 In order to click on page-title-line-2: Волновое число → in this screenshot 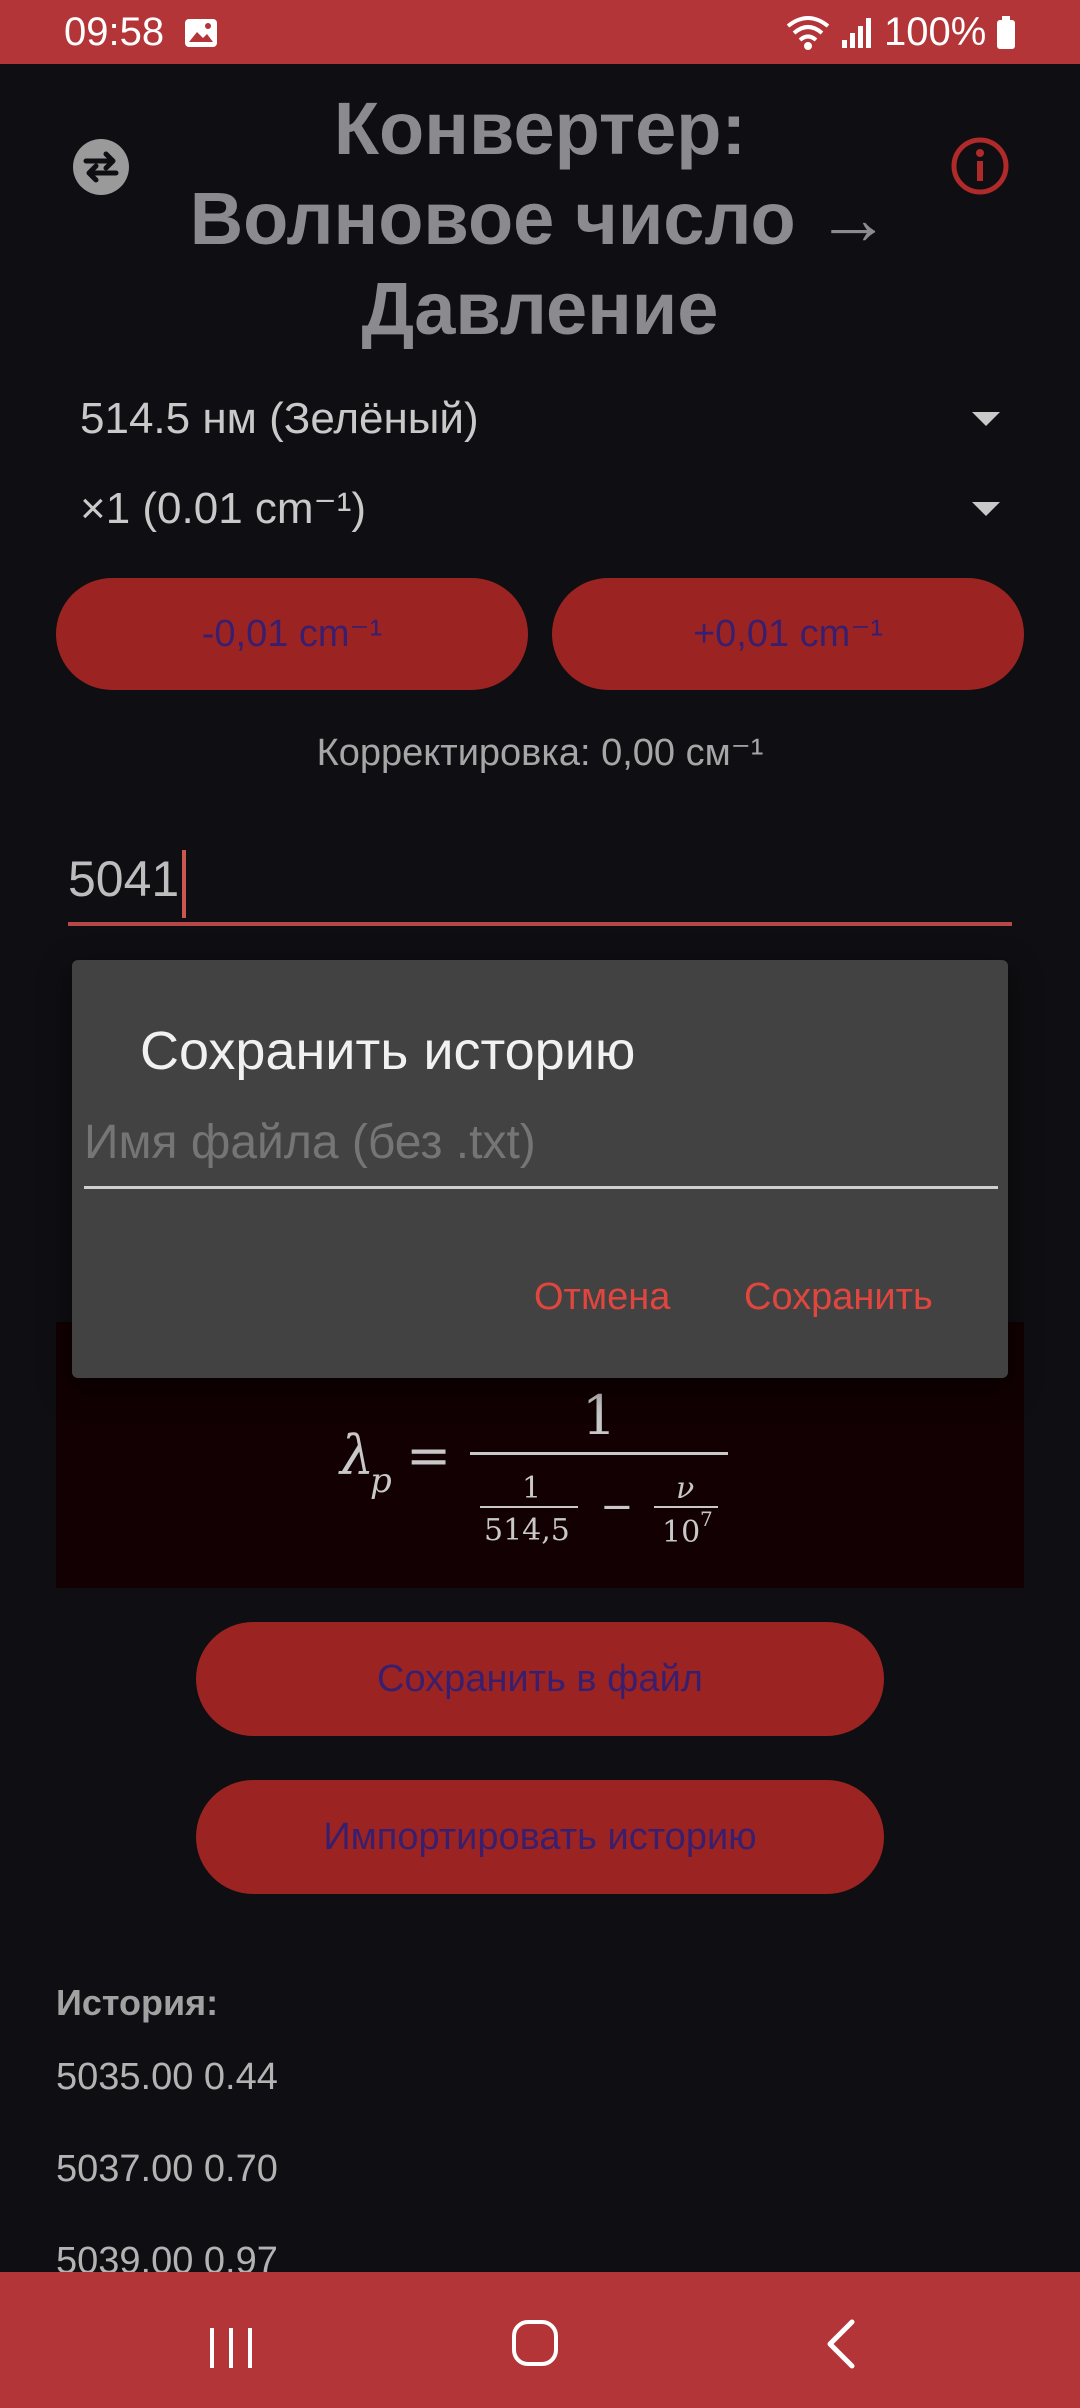, I will do `click(540, 218)`.